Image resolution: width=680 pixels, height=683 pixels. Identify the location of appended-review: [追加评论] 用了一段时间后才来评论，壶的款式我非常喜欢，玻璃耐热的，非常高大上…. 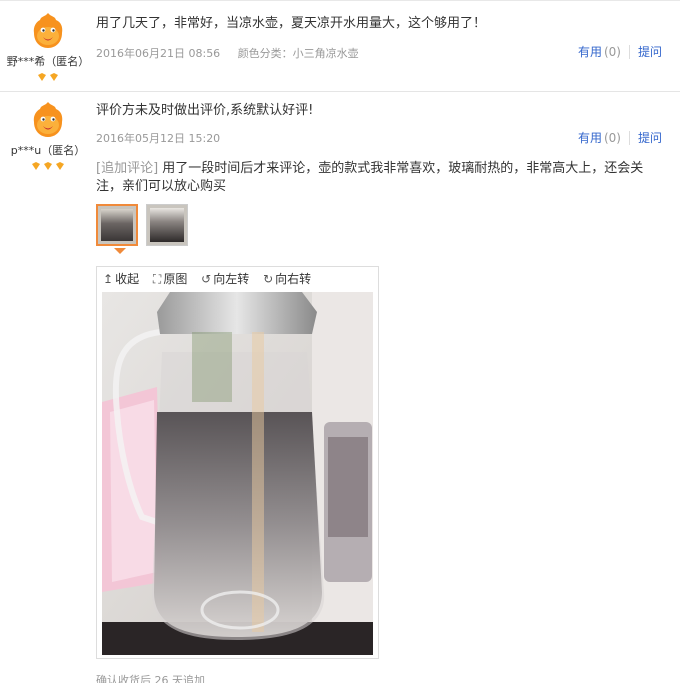
(388, 178).